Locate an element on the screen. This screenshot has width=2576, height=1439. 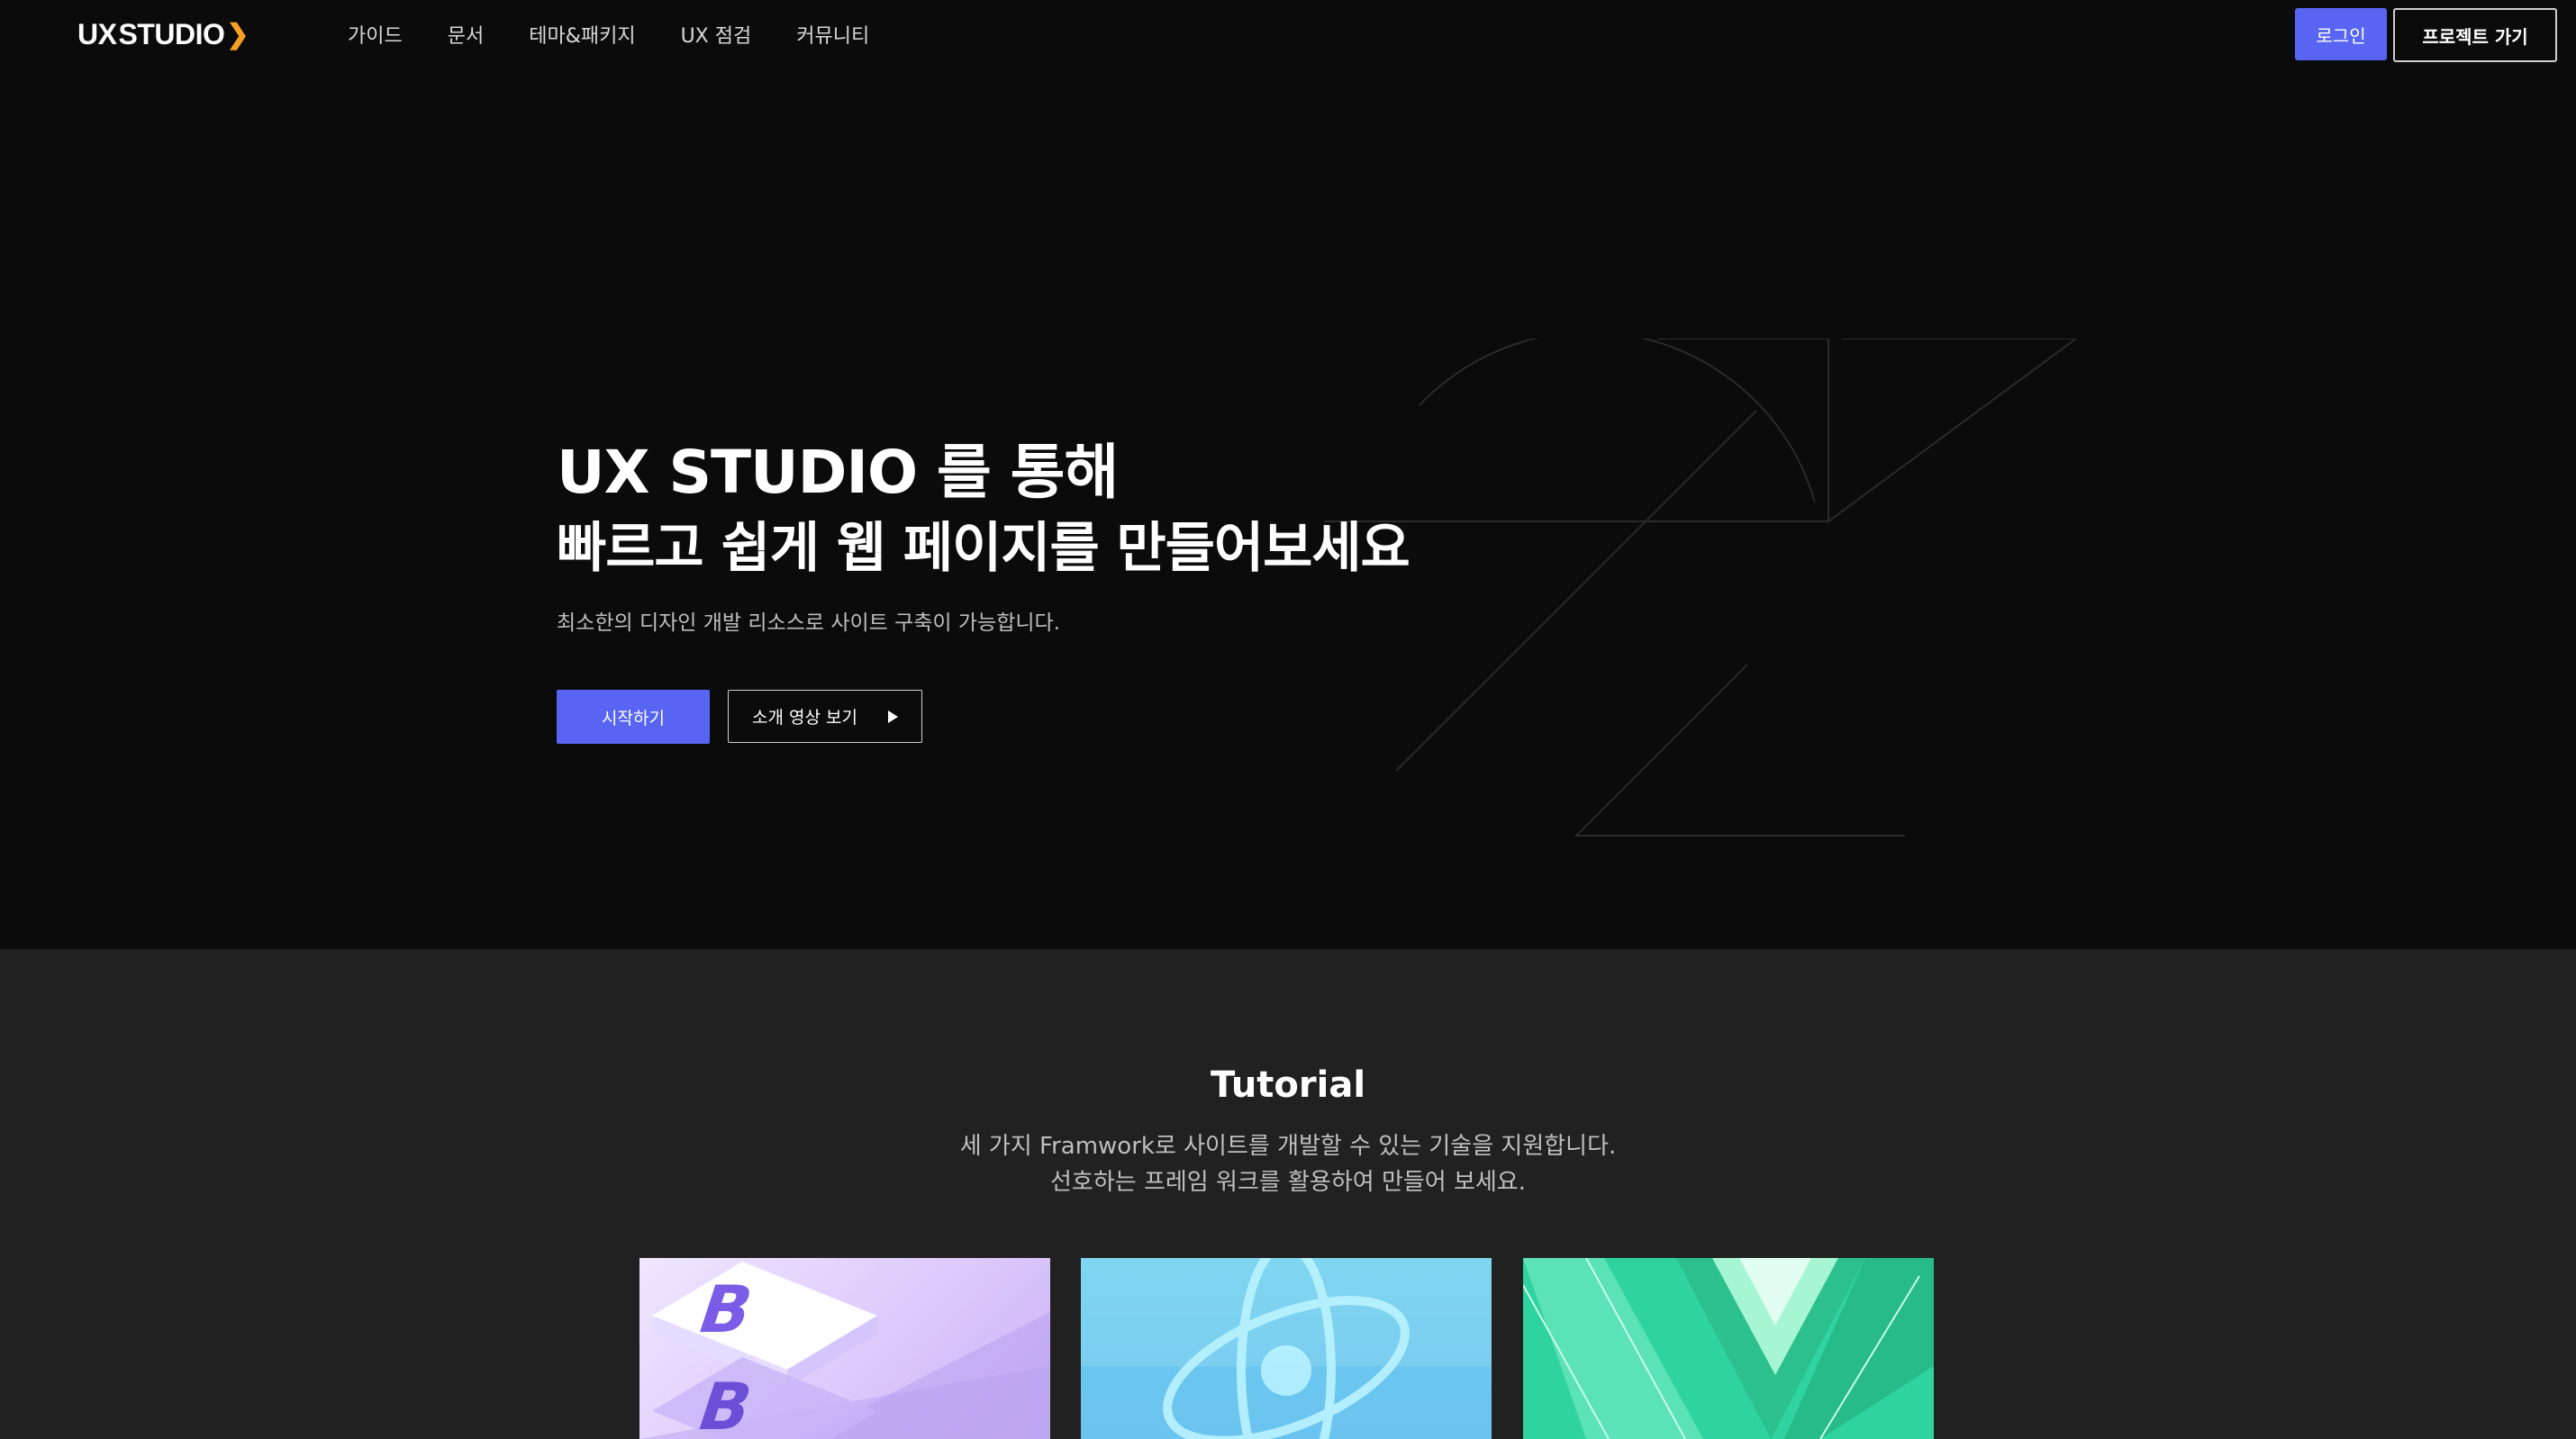
bootstrap-logo-icon: B B is located at coordinates (844, 1350).